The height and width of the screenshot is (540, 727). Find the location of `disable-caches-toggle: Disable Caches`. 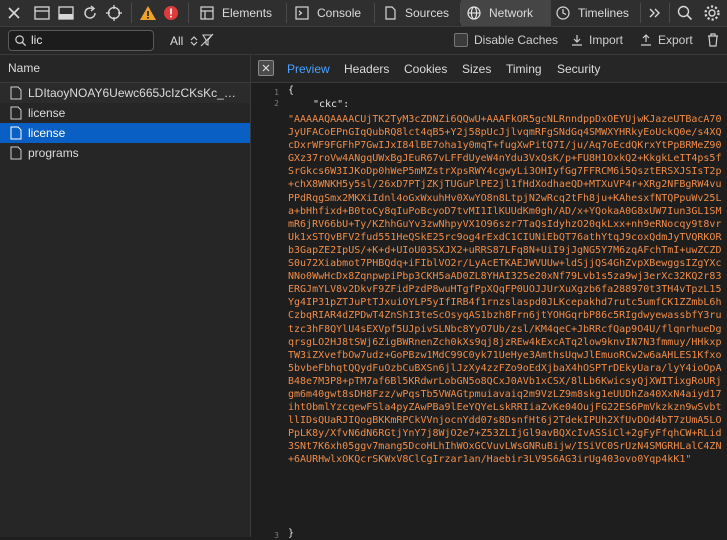

disable-caches-toggle: Disable Caches is located at coordinates (506, 40).